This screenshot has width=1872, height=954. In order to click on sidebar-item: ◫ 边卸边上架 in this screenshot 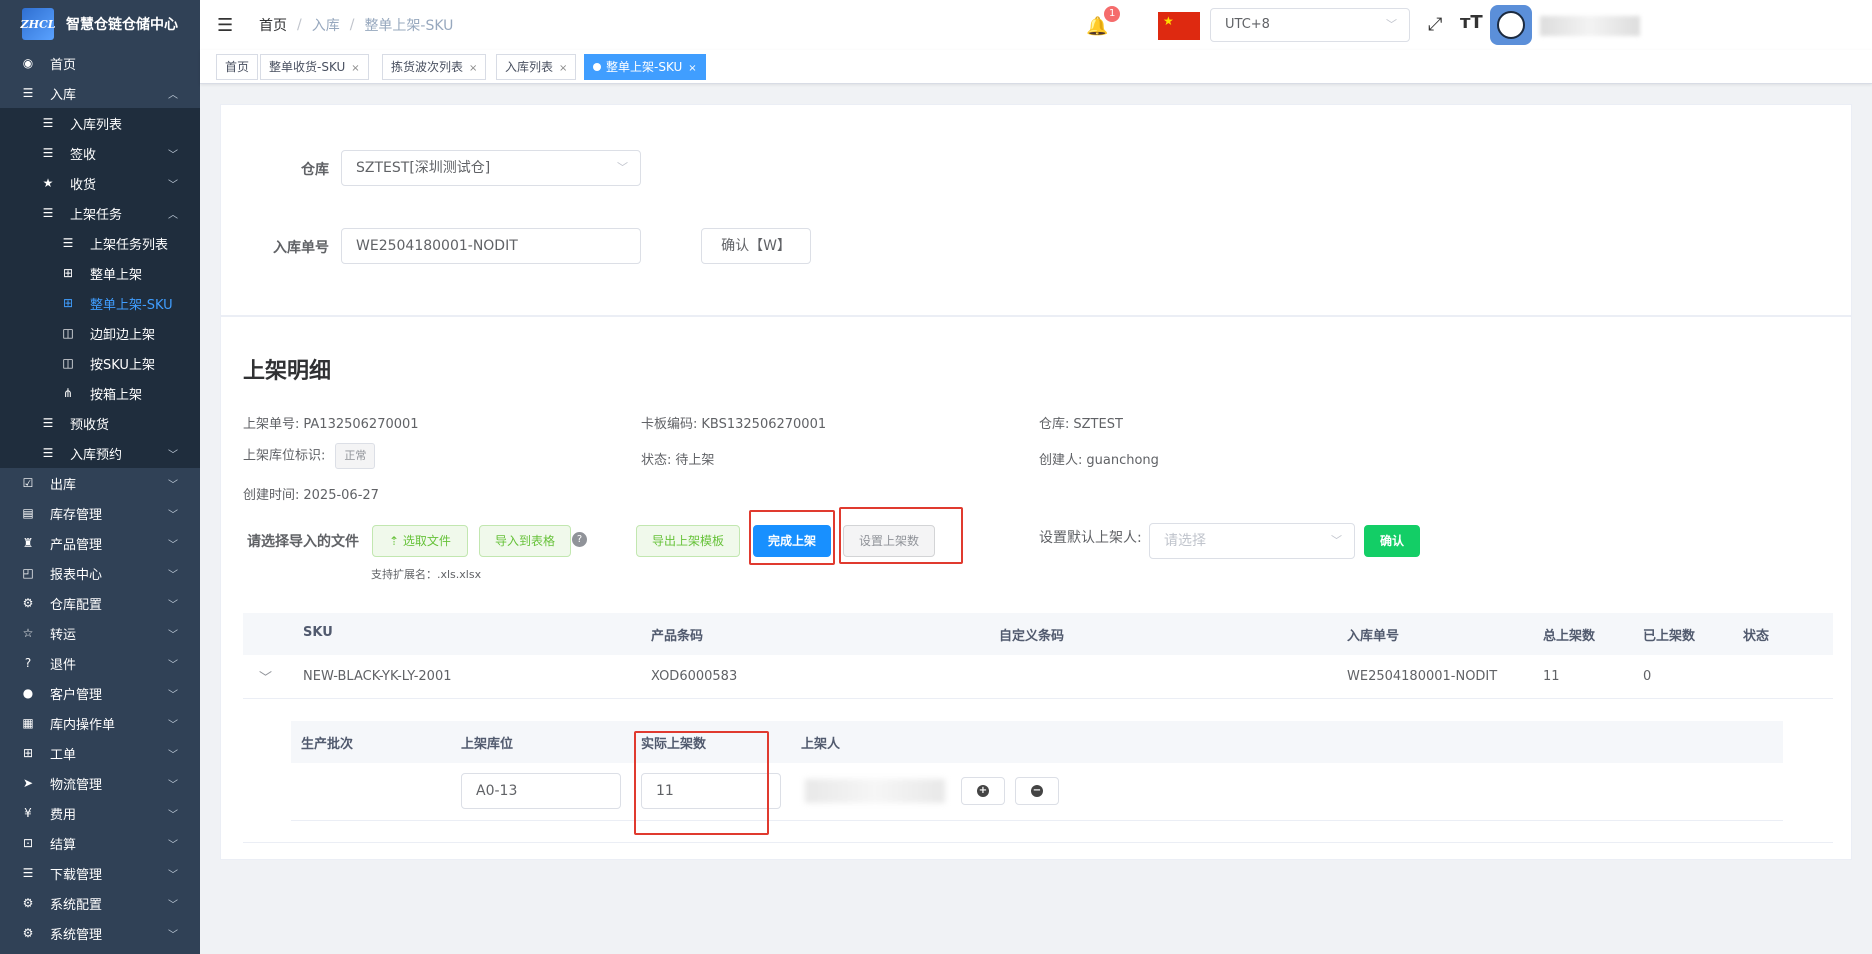, I will do `click(100, 333)`.